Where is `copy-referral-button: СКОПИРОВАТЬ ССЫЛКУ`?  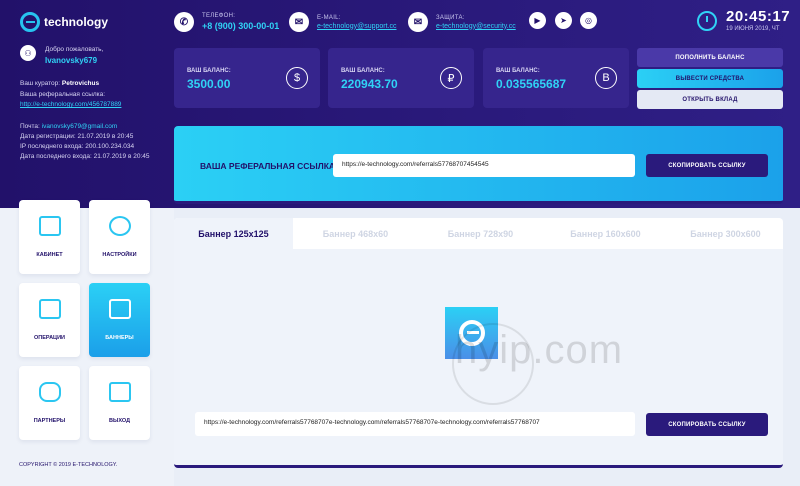 copy-referral-button: СКОПИРОВАТЬ ССЫЛКУ is located at coordinates (707, 165).